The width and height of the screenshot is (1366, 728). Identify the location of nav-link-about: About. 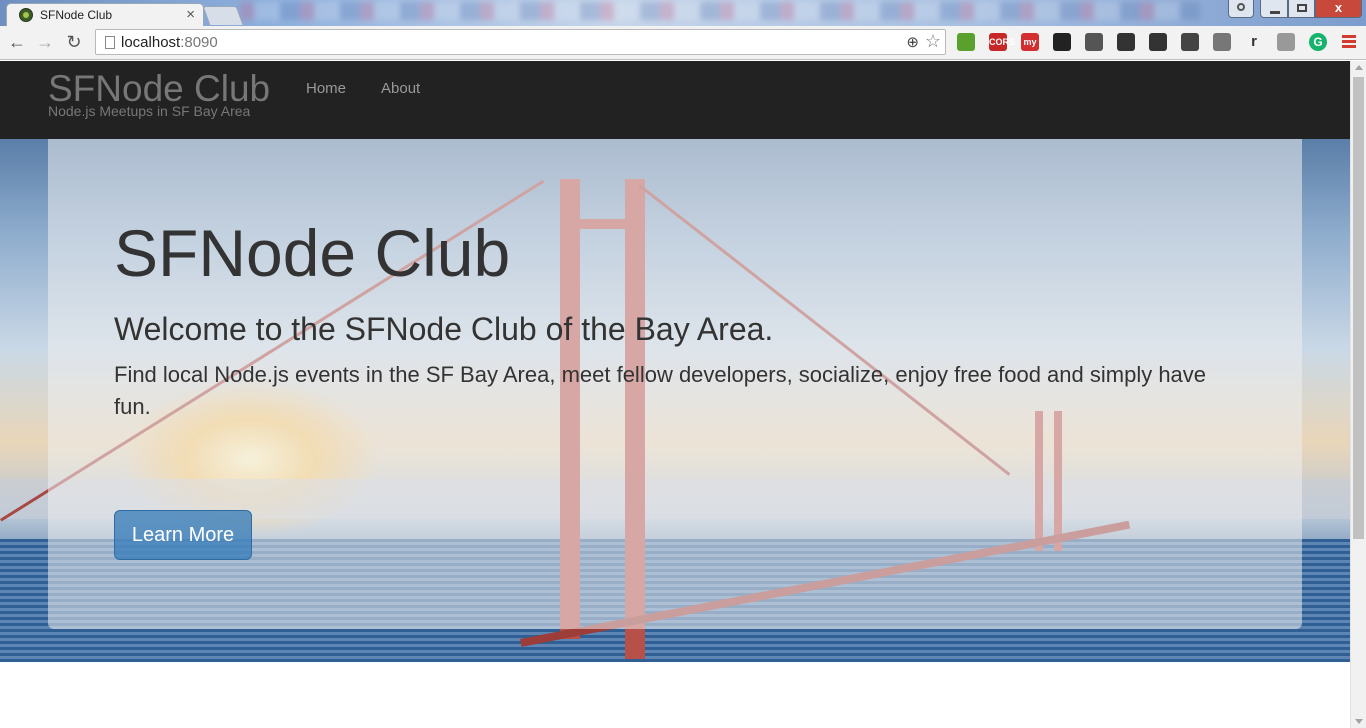
(400, 88).